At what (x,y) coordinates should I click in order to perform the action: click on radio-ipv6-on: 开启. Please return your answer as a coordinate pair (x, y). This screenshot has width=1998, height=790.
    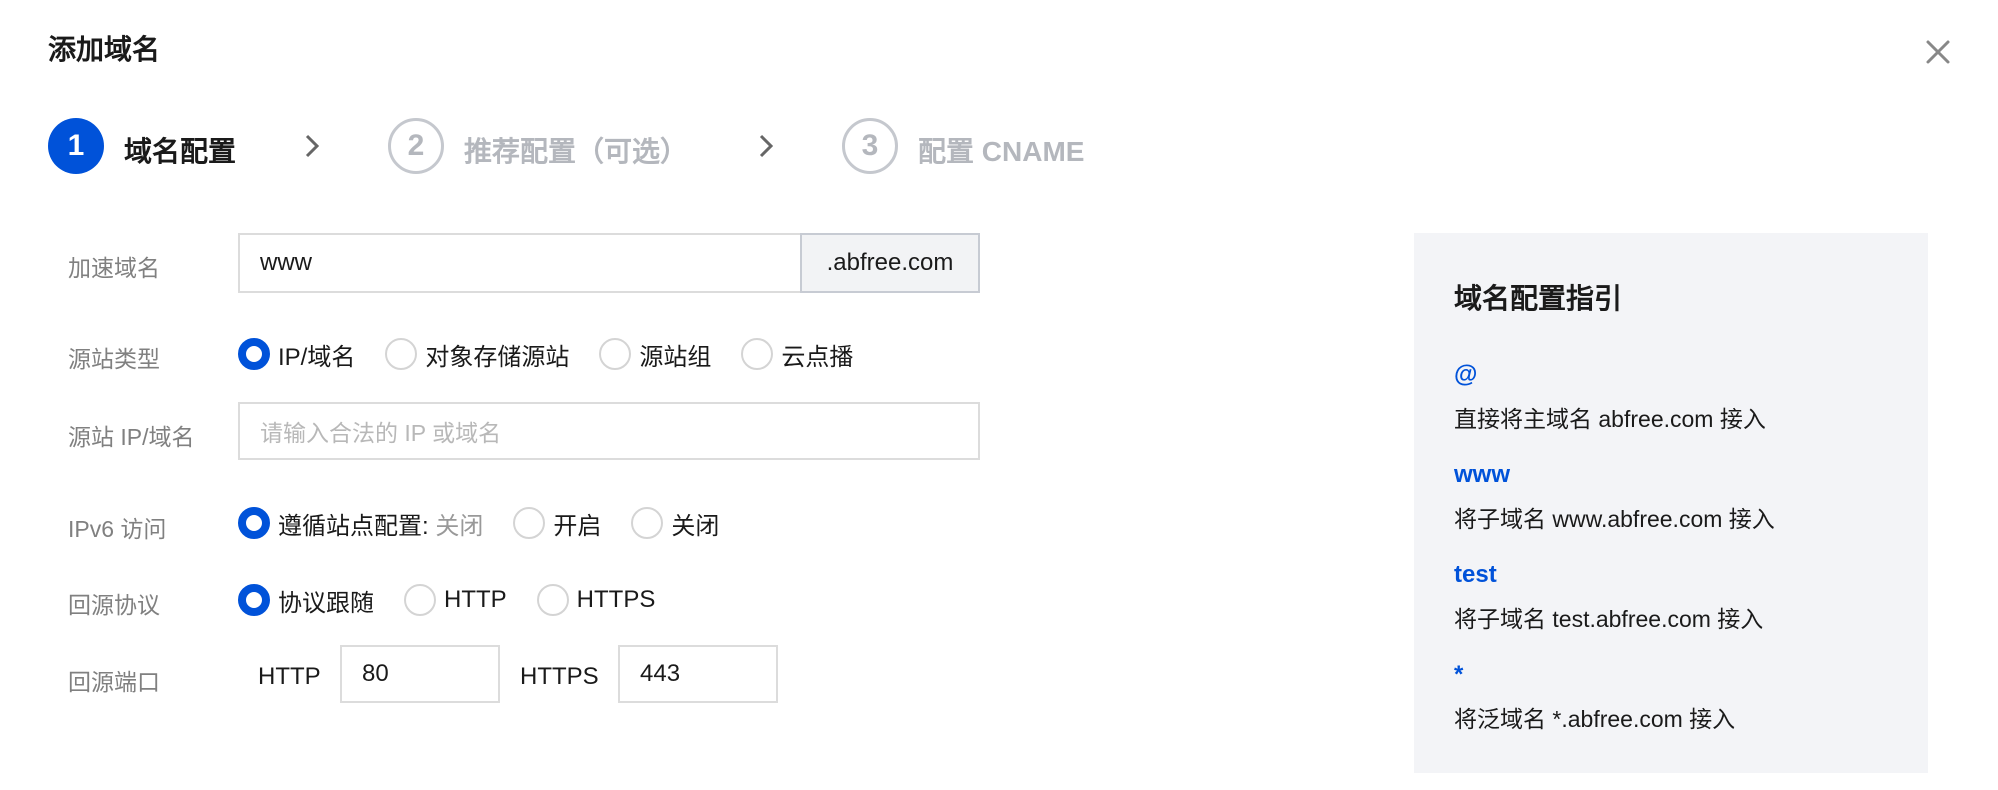
    Looking at the image, I should click on (557, 523).